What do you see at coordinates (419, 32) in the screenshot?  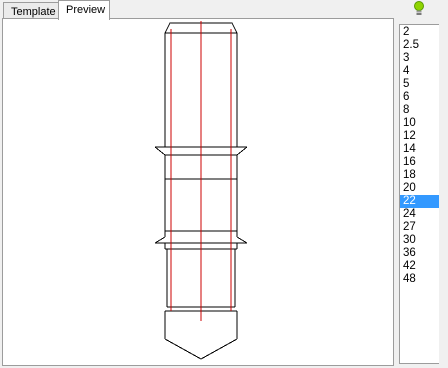 I see `size-list-item: 2` at bounding box center [419, 32].